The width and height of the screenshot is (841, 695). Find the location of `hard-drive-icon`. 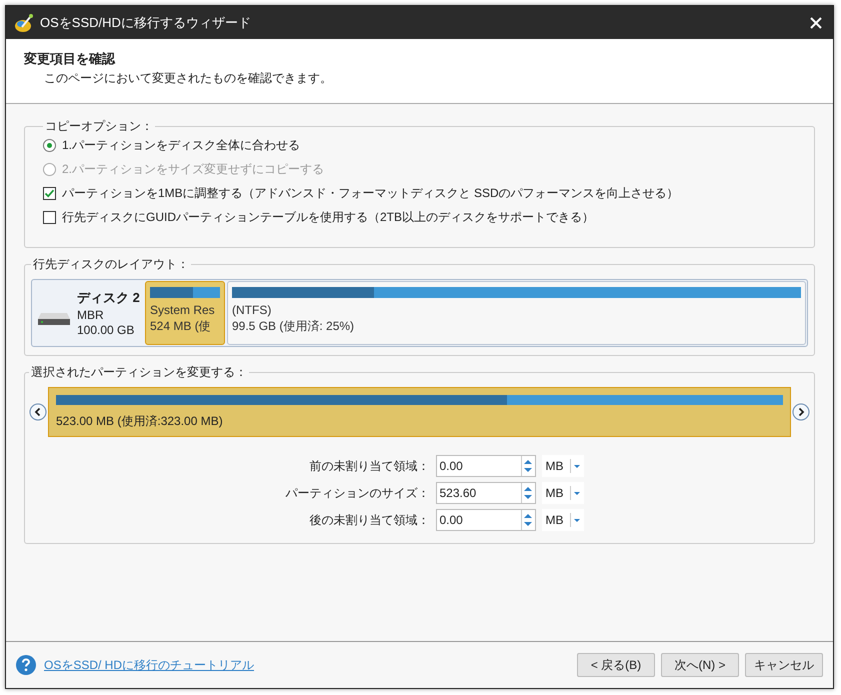

hard-drive-icon is located at coordinates (54, 319).